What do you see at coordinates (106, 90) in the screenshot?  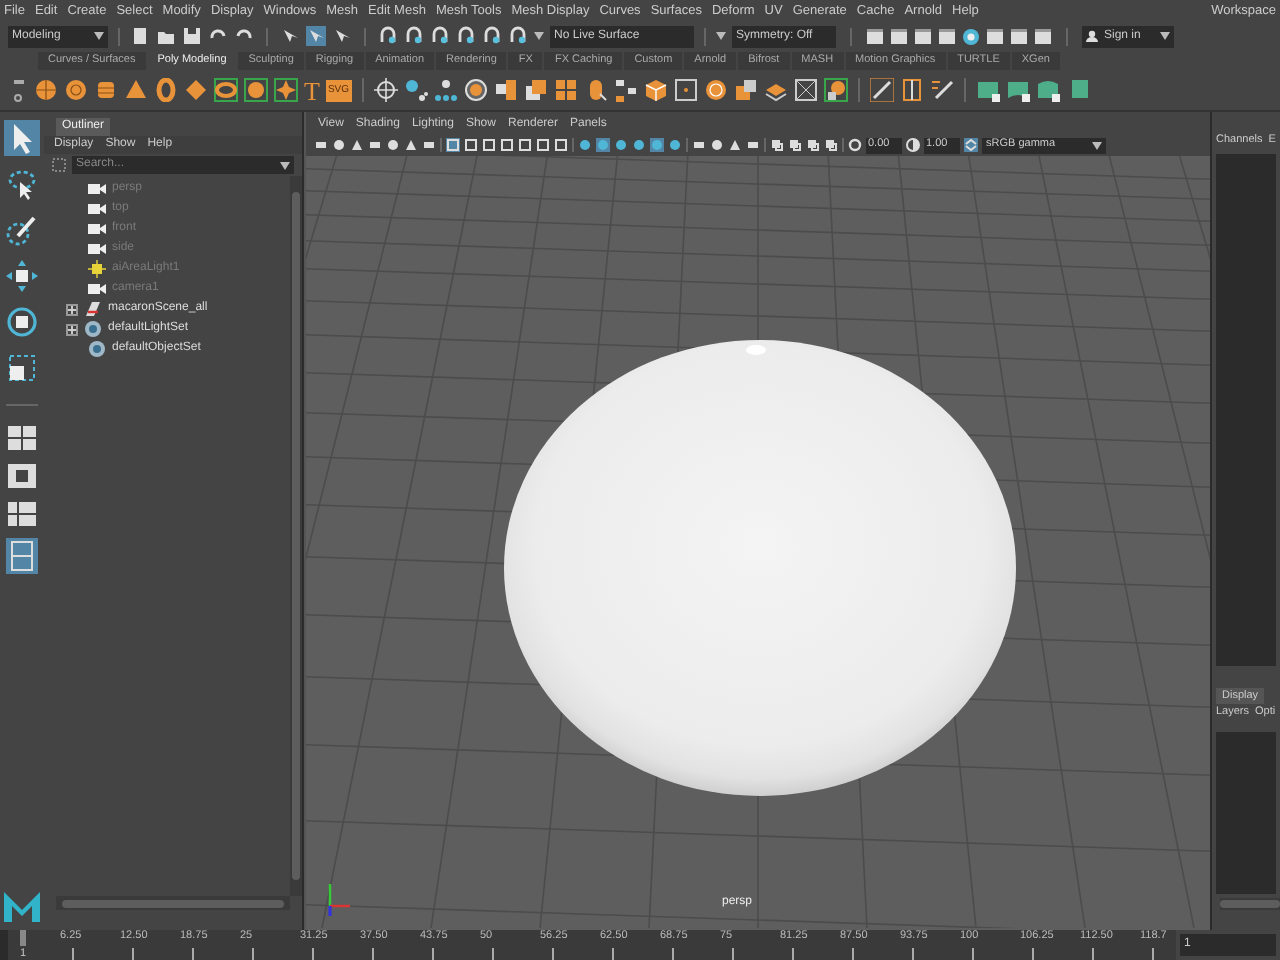 I see `cylinder-icon` at bounding box center [106, 90].